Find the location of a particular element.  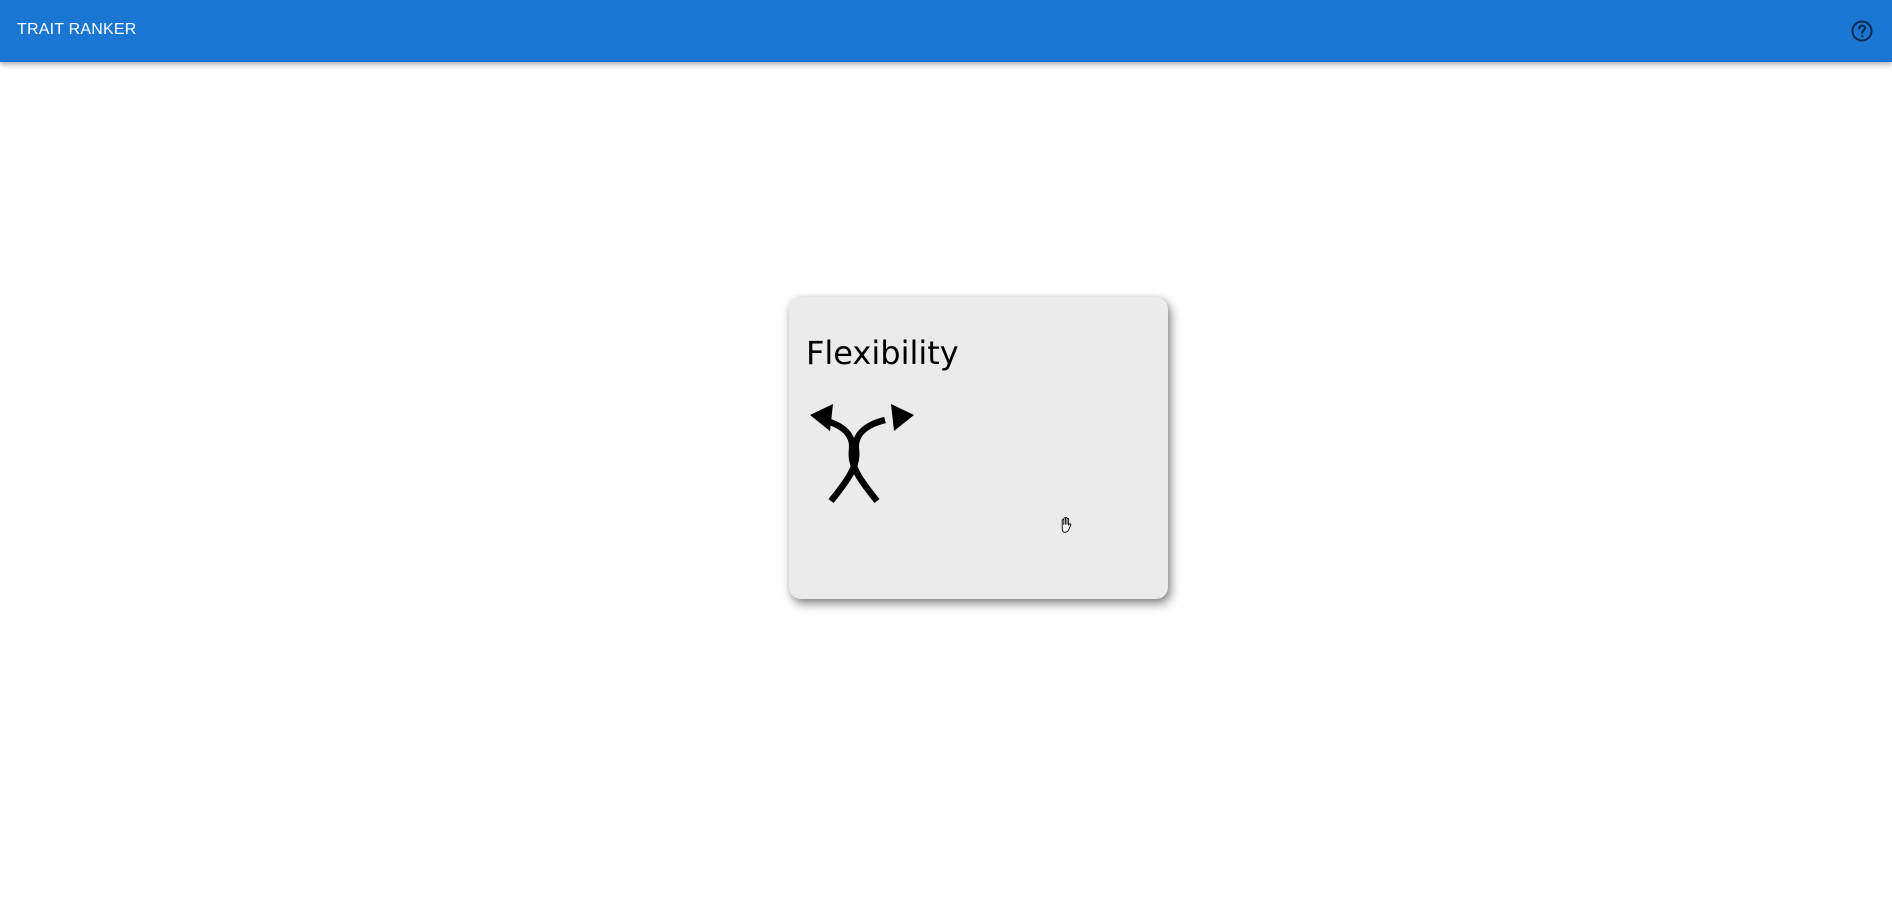

help-button is located at coordinates (1862, 31).